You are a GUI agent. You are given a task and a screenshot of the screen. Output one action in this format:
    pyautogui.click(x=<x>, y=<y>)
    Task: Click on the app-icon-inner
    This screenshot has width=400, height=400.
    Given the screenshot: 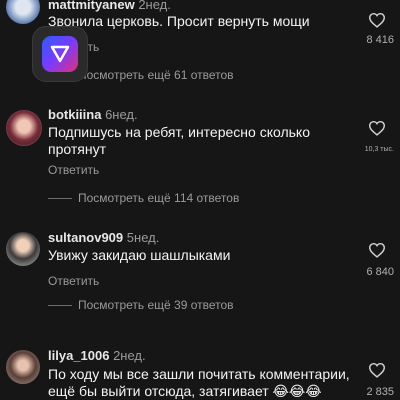 What is the action you would take?
    pyautogui.click(x=60, y=54)
    